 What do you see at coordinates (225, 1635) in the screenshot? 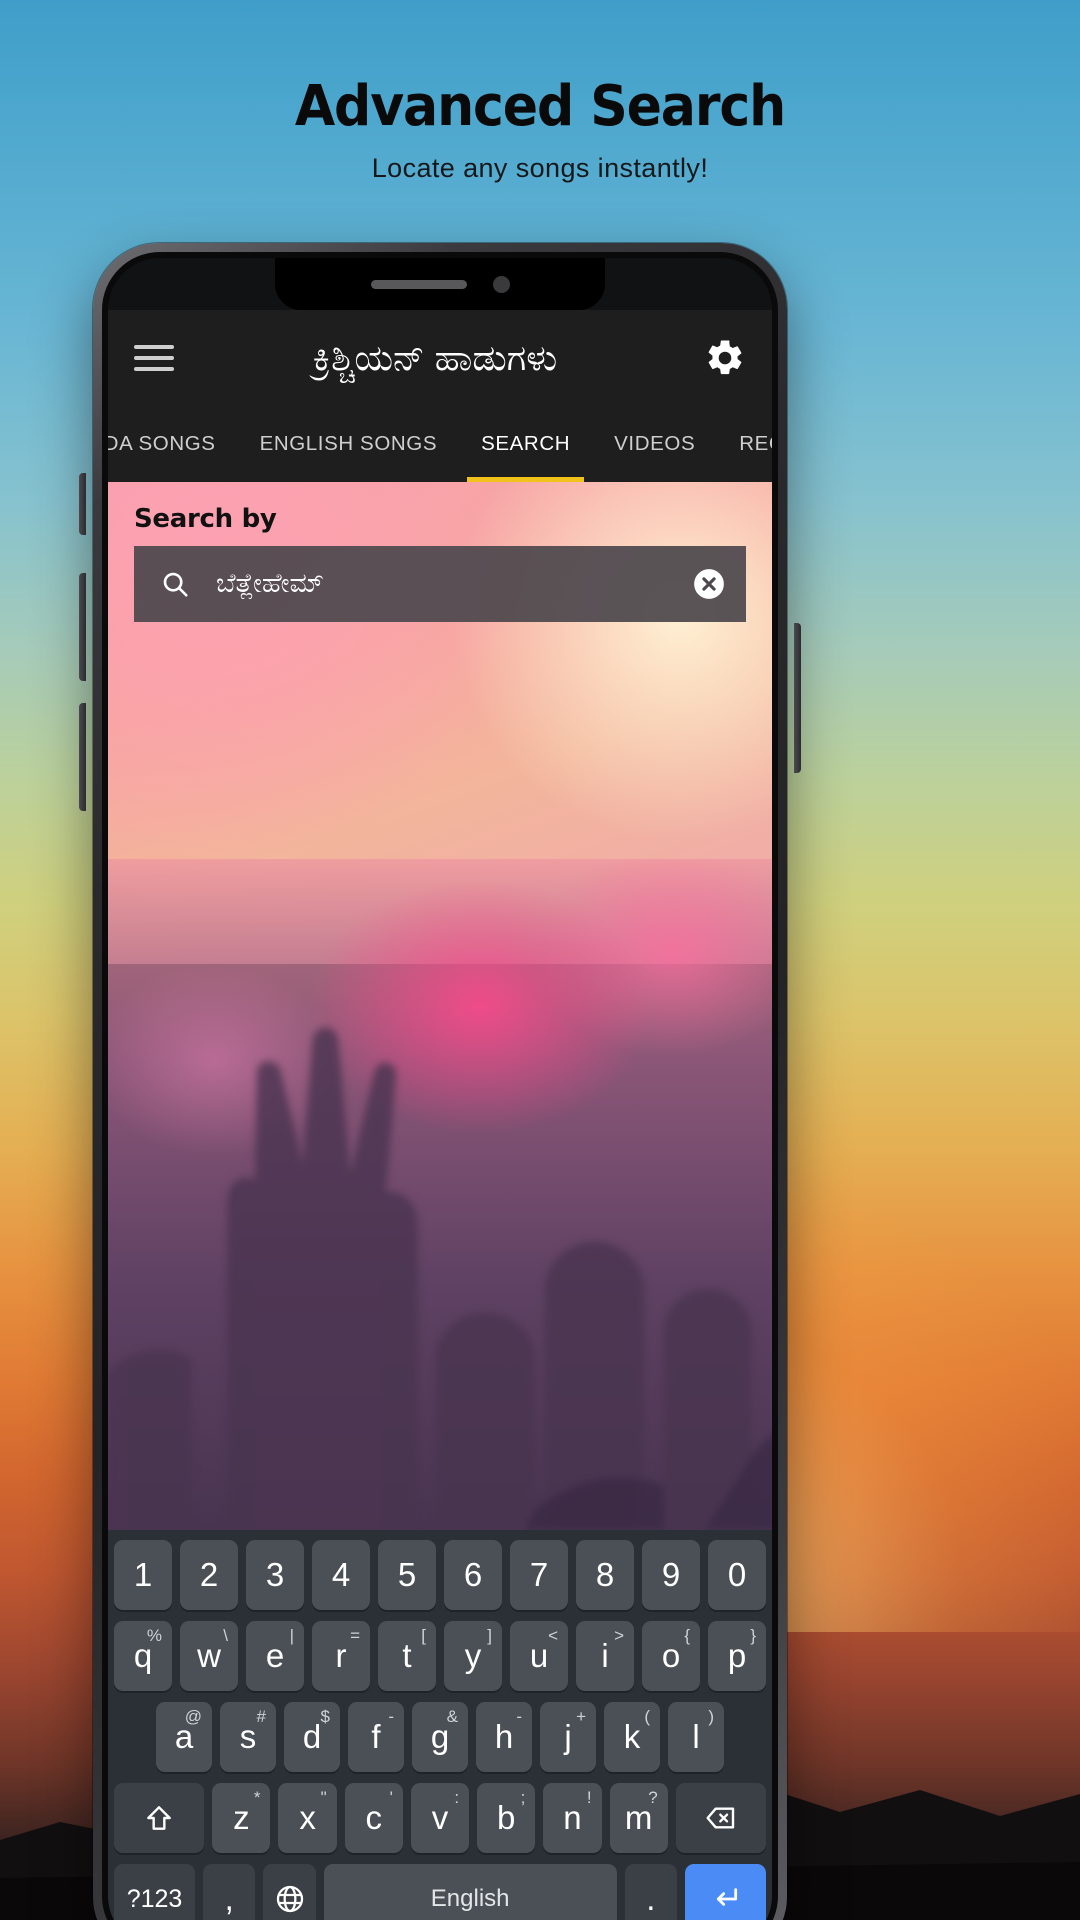
I see `key-secondary-label: \` at bounding box center [225, 1635].